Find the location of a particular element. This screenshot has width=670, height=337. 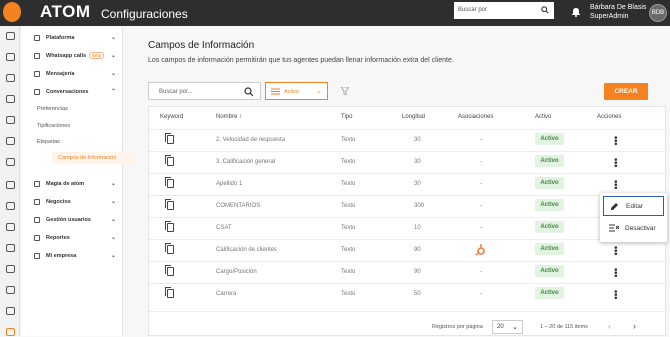

field-length: 300 is located at coordinates (419, 206).